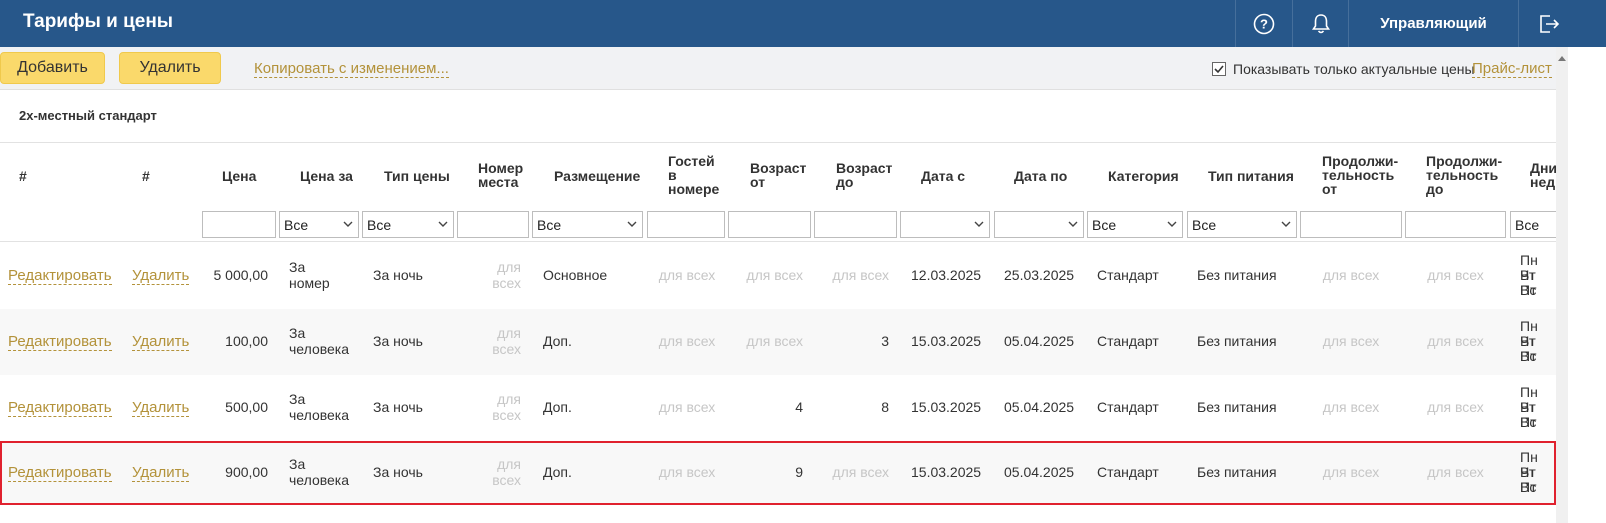 The height and width of the screenshot is (523, 1606). I want to click on filter-age-from-input, so click(769, 224).